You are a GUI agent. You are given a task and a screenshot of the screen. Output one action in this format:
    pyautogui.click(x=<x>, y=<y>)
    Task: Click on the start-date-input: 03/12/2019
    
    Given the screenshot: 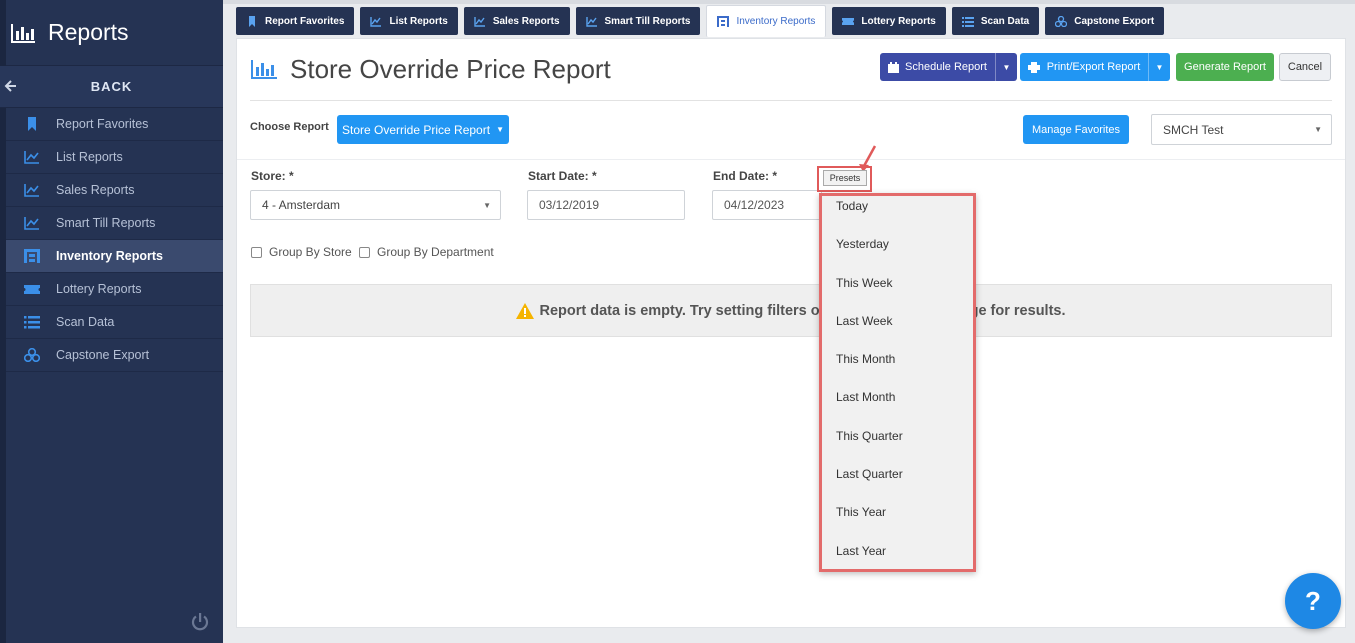 What is the action you would take?
    pyautogui.click(x=606, y=205)
    